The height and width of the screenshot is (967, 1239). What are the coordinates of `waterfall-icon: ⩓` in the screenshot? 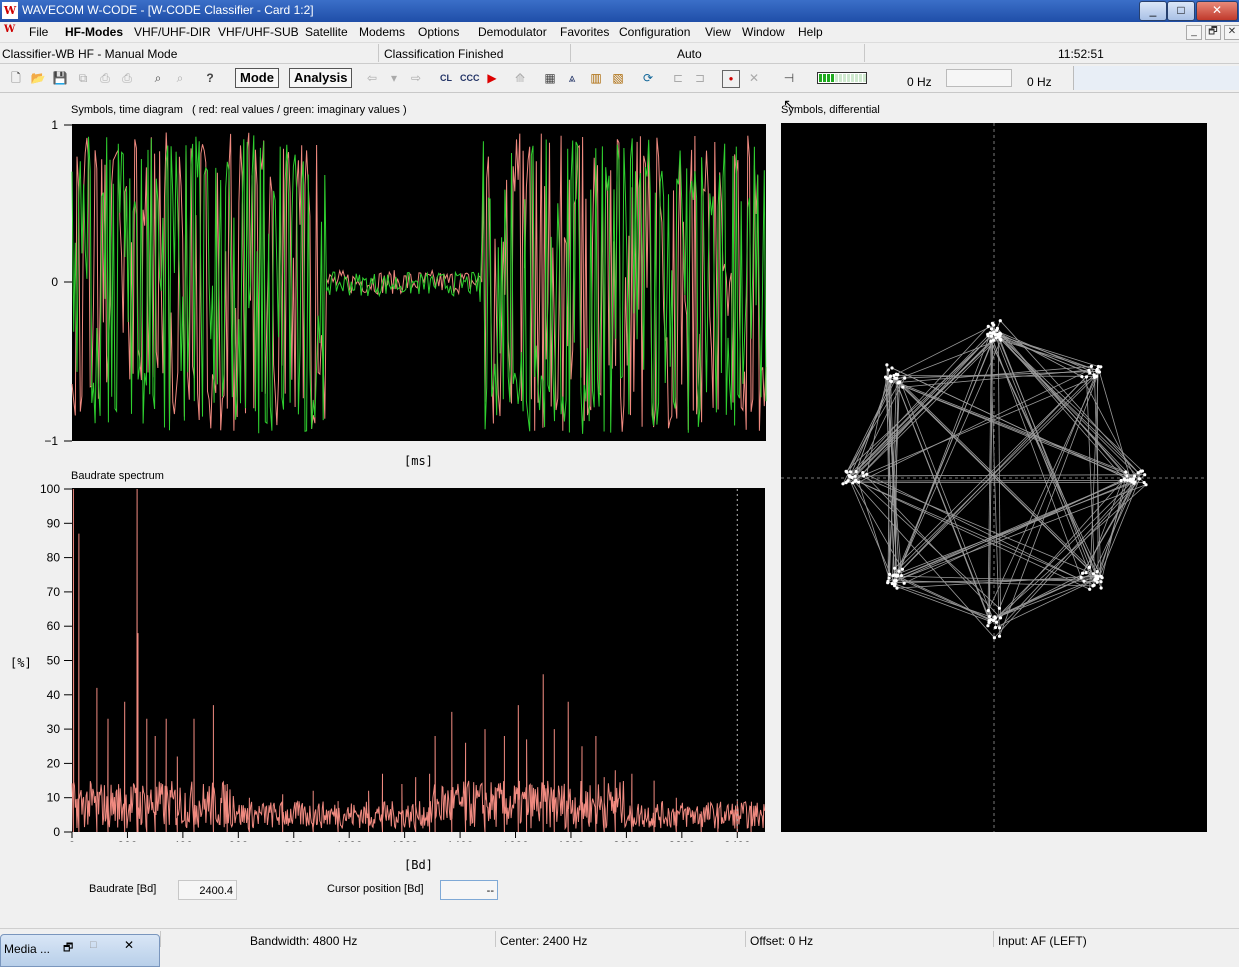 It's located at (572, 78).